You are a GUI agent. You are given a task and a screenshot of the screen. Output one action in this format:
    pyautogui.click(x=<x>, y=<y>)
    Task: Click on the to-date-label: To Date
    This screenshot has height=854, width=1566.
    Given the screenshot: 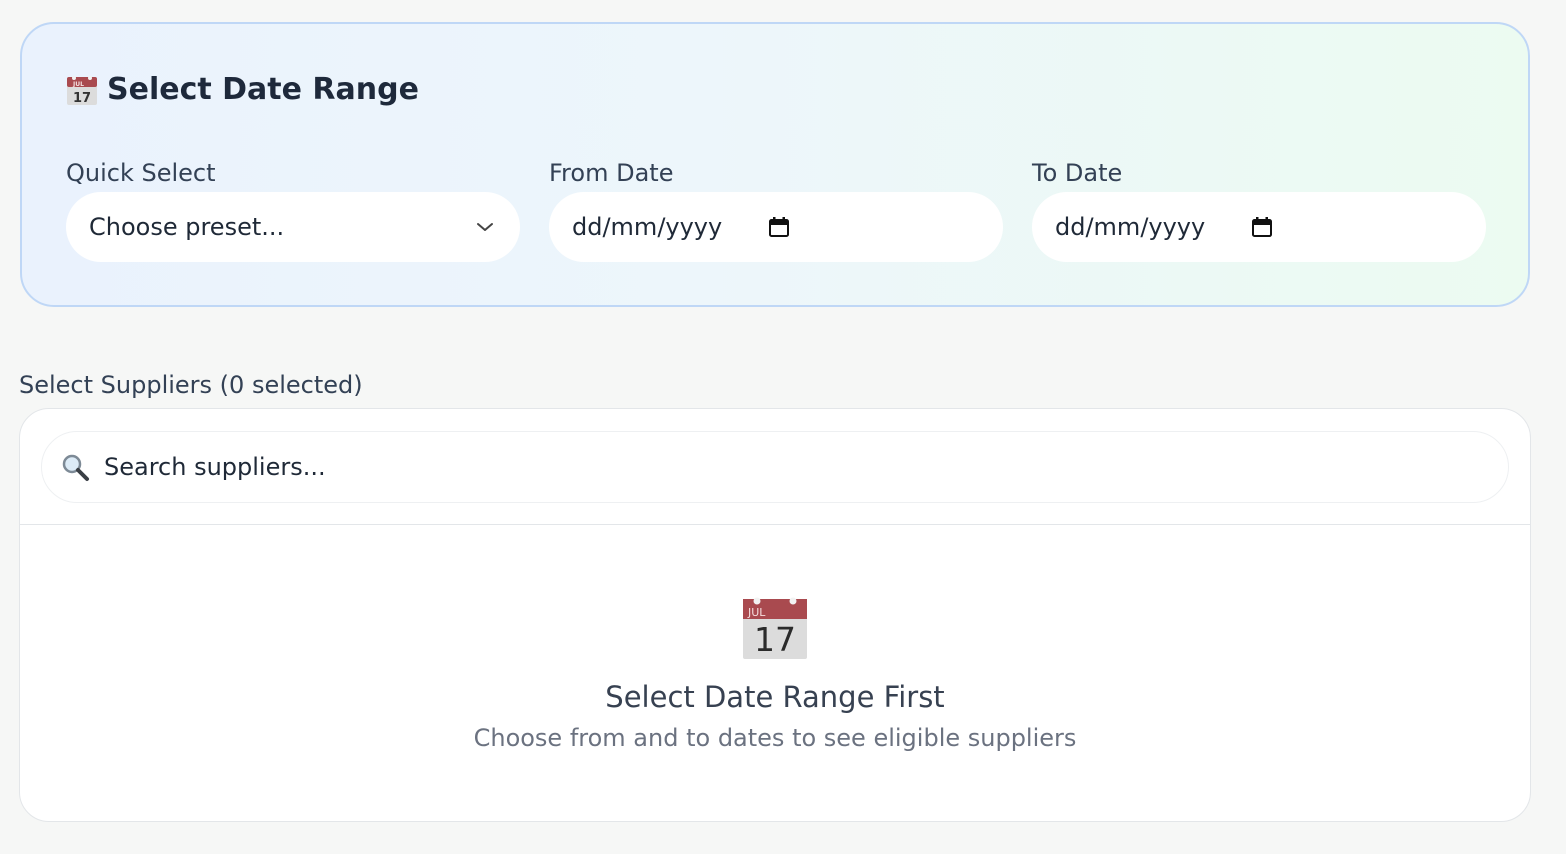 What is the action you would take?
    pyautogui.click(x=1077, y=173)
    